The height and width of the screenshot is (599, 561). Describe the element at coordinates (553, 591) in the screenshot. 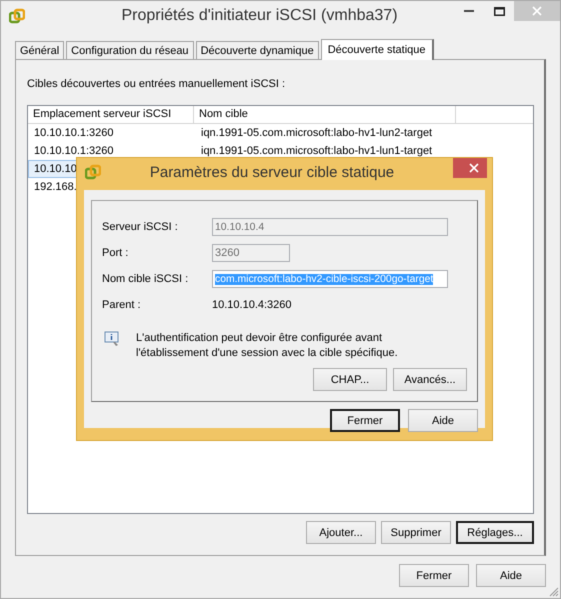

I see `resize-grip-icon` at that location.